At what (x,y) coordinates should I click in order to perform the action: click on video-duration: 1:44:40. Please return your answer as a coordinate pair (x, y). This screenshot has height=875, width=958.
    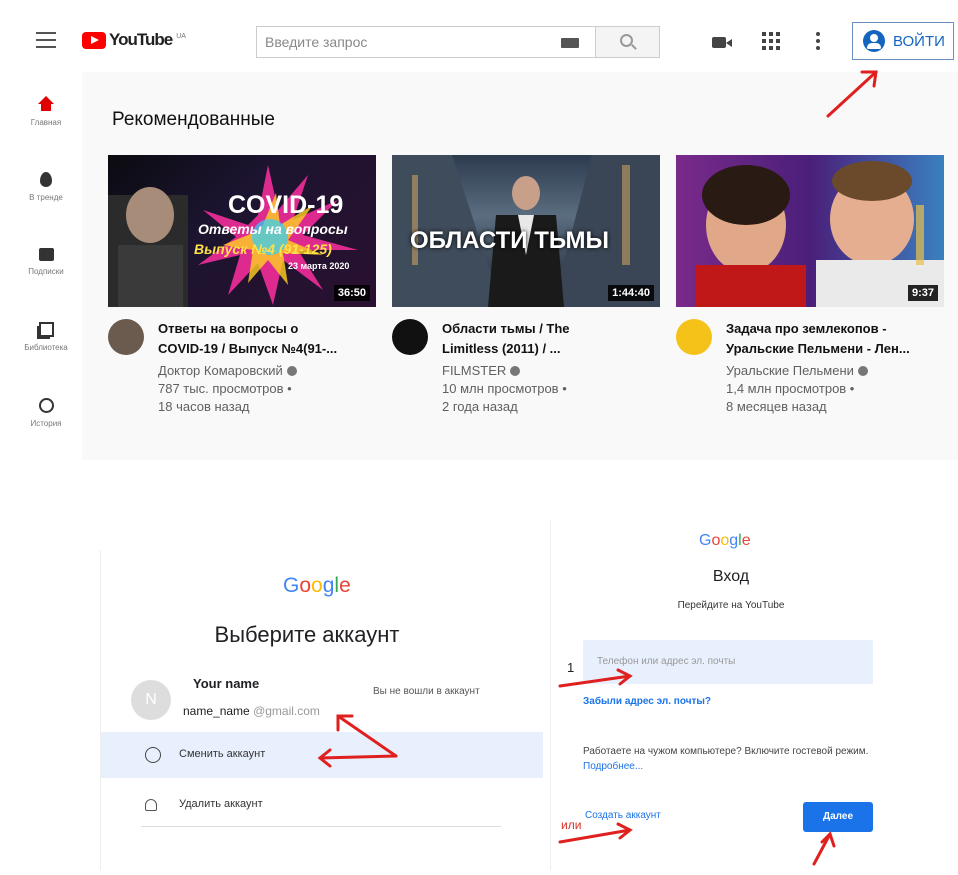
    Looking at the image, I should click on (631, 293).